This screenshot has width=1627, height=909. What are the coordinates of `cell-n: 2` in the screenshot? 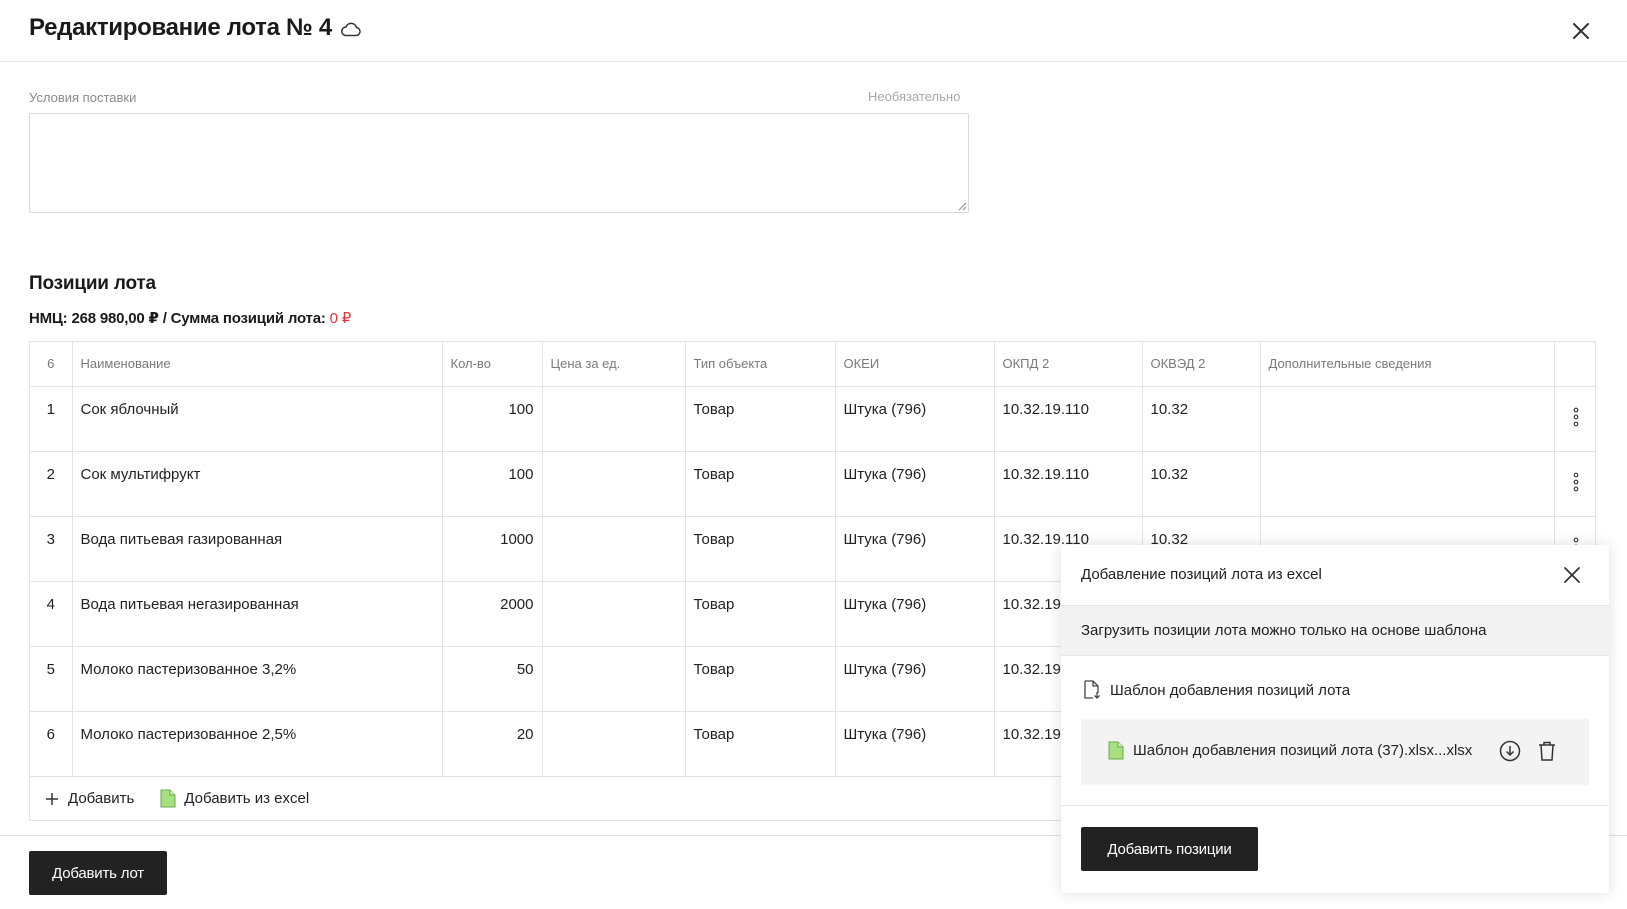 It's located at (51, 484).